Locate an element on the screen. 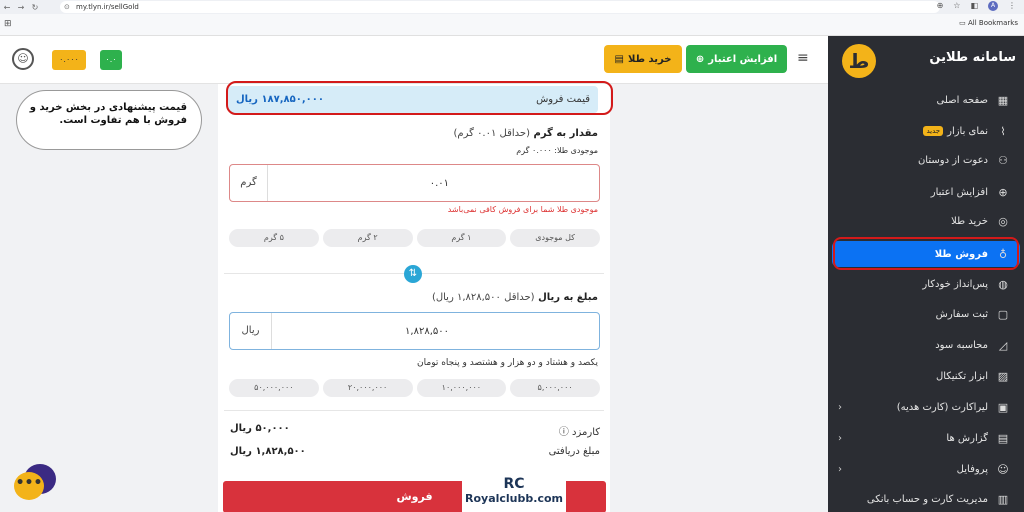 This screenshot has height=512, width=1024. money-bag-icon: ♁ is located at coordinates (1003, 254).